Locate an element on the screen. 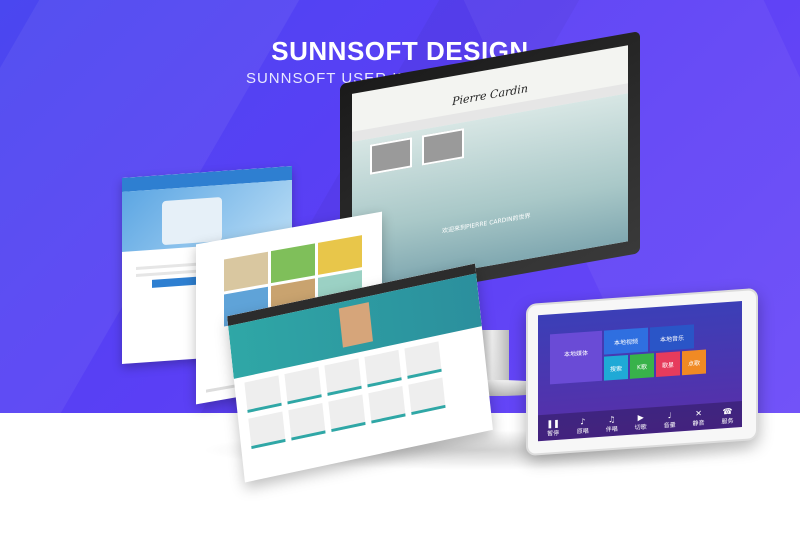 This screenshot has height=534, width=800. tablet-tile: 点歌 is located at coordinates (694, 362).